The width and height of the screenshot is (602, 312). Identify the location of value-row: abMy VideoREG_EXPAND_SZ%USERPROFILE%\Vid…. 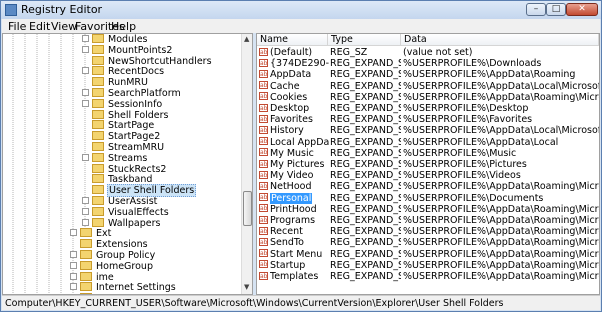
(428, 175).